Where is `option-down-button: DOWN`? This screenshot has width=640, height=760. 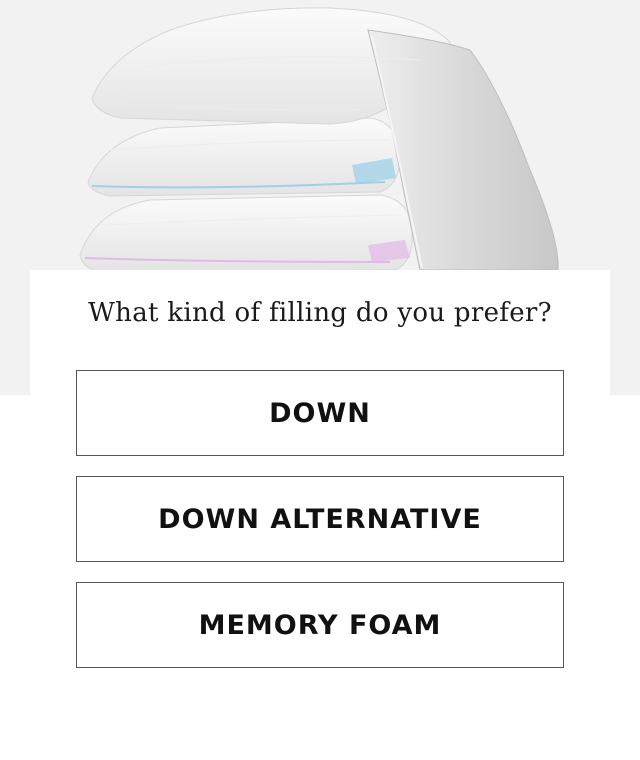
option-down-button: DOWN is located at coordinates (320, 413).